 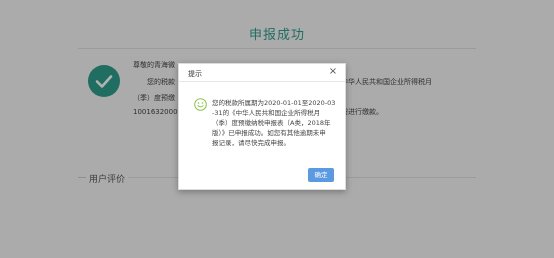 I want to click on smile-icon, so click(x=200, y=104).